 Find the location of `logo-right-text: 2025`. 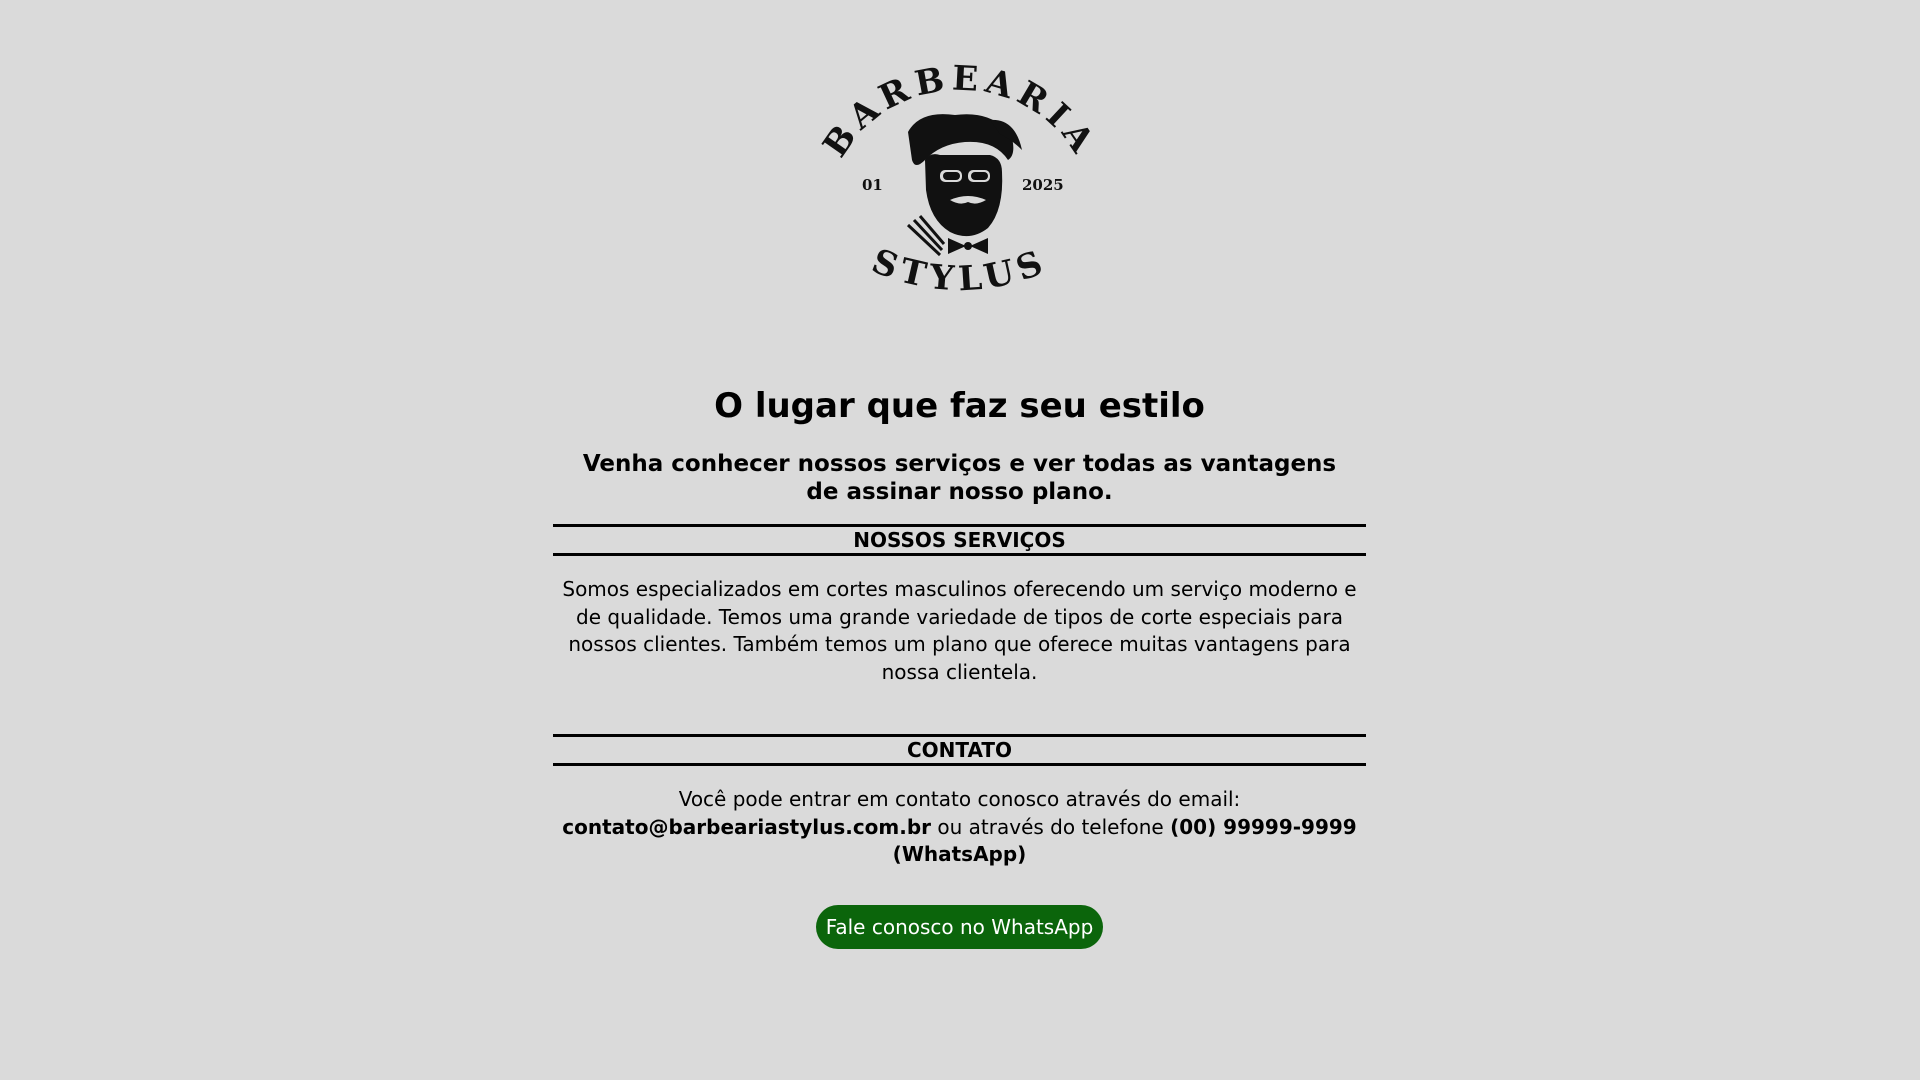

logo-right-text: 2025 is located at coordinates (1043, 185).